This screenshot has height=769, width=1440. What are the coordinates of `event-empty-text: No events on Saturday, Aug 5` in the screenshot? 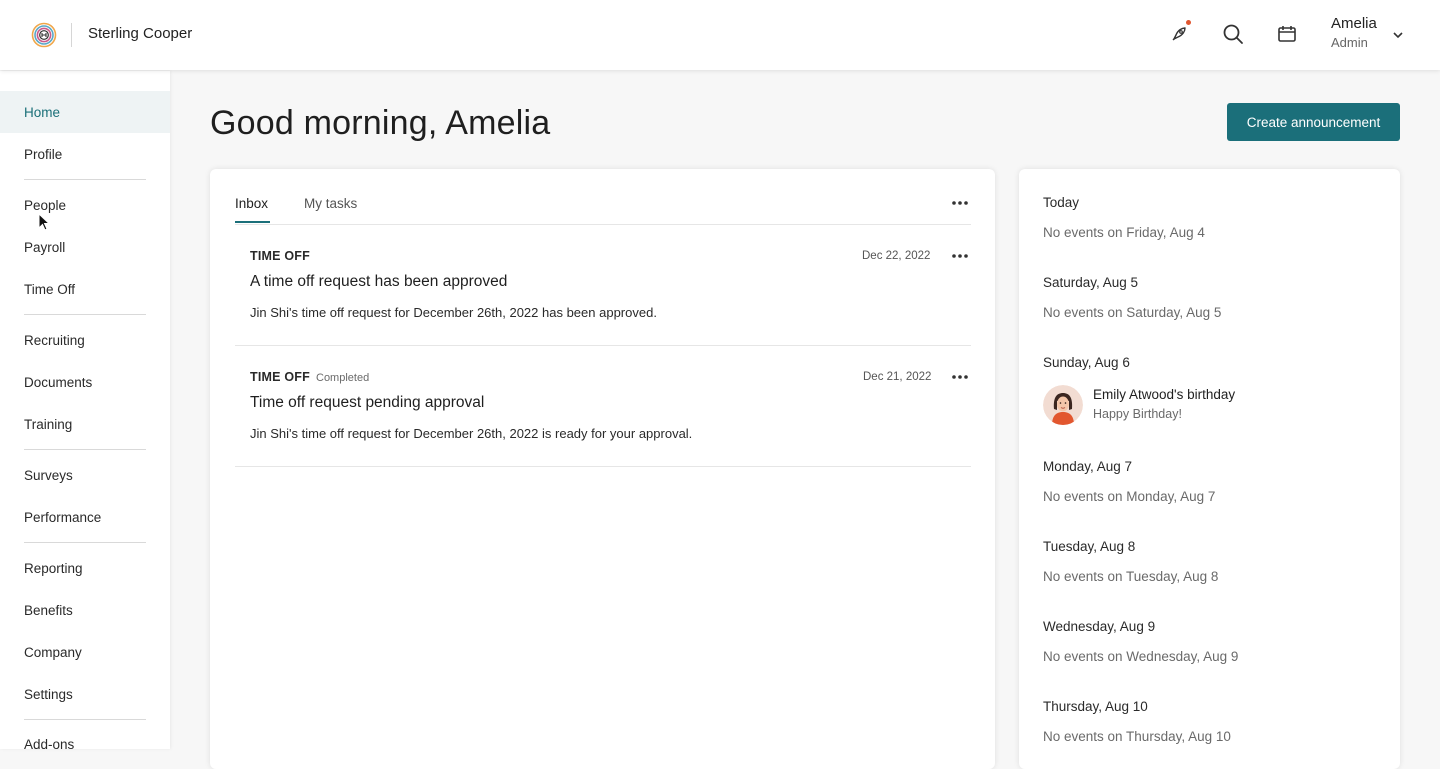 It's located at (1132, 312).